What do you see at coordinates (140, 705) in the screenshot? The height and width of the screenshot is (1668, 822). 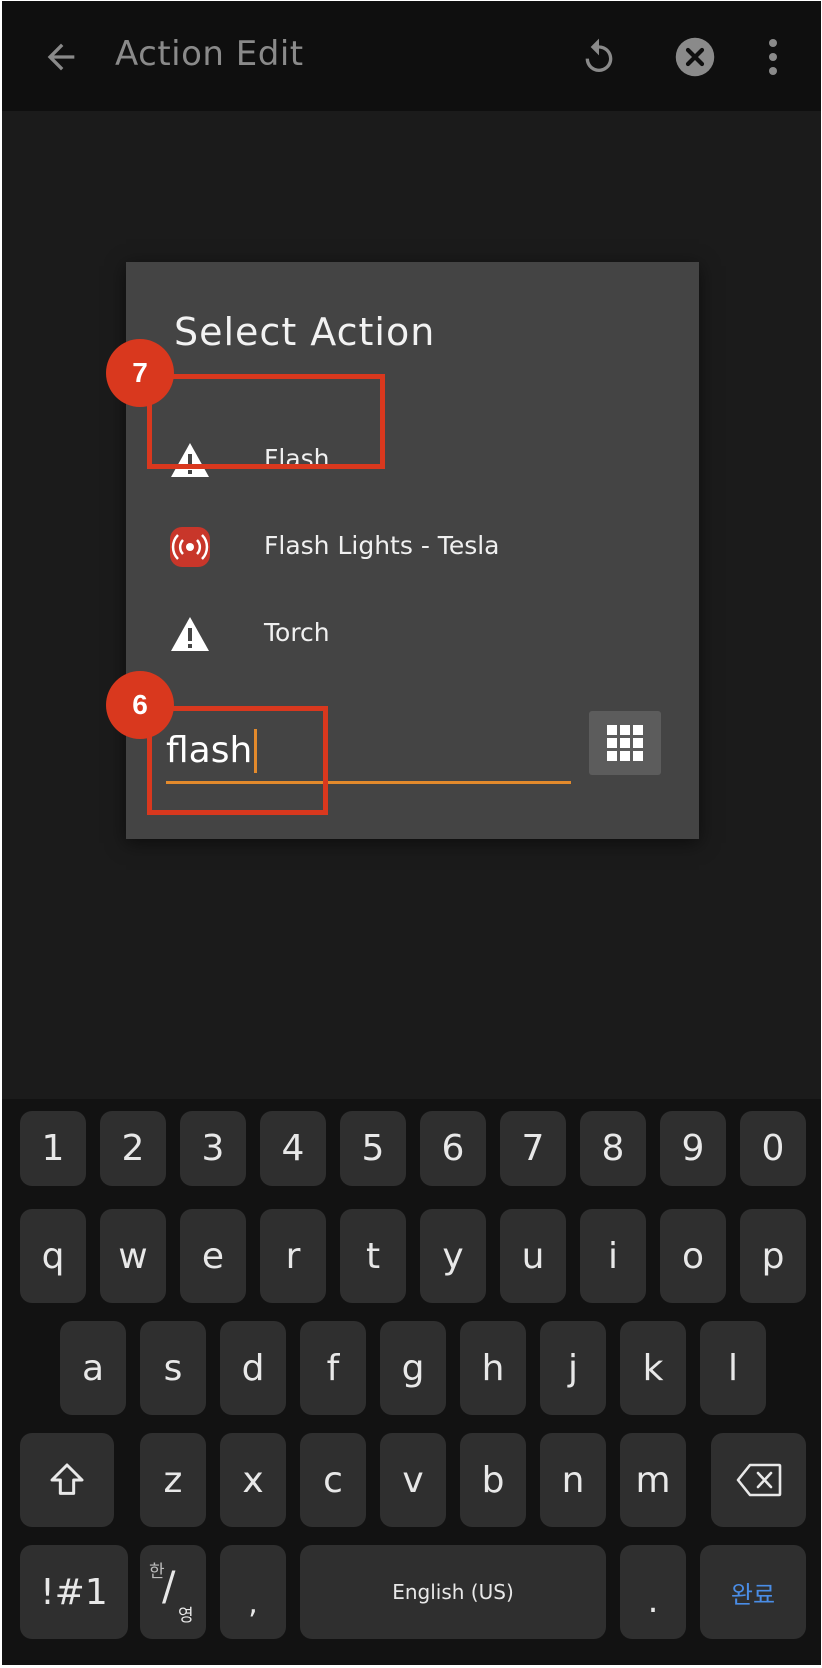 I see `step-badge-6: 6` at bounding box center [140, 705].